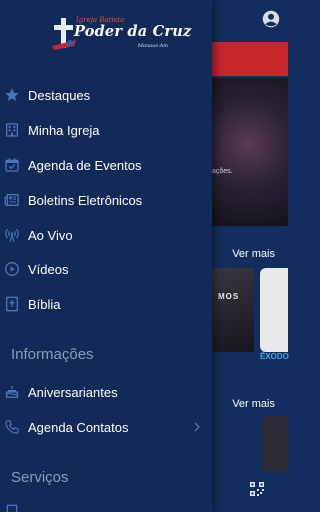 This screenshot has height=512, width=320. I want to click on menu-item-ao-vivo: Ao Vivo, so click(106, 235).